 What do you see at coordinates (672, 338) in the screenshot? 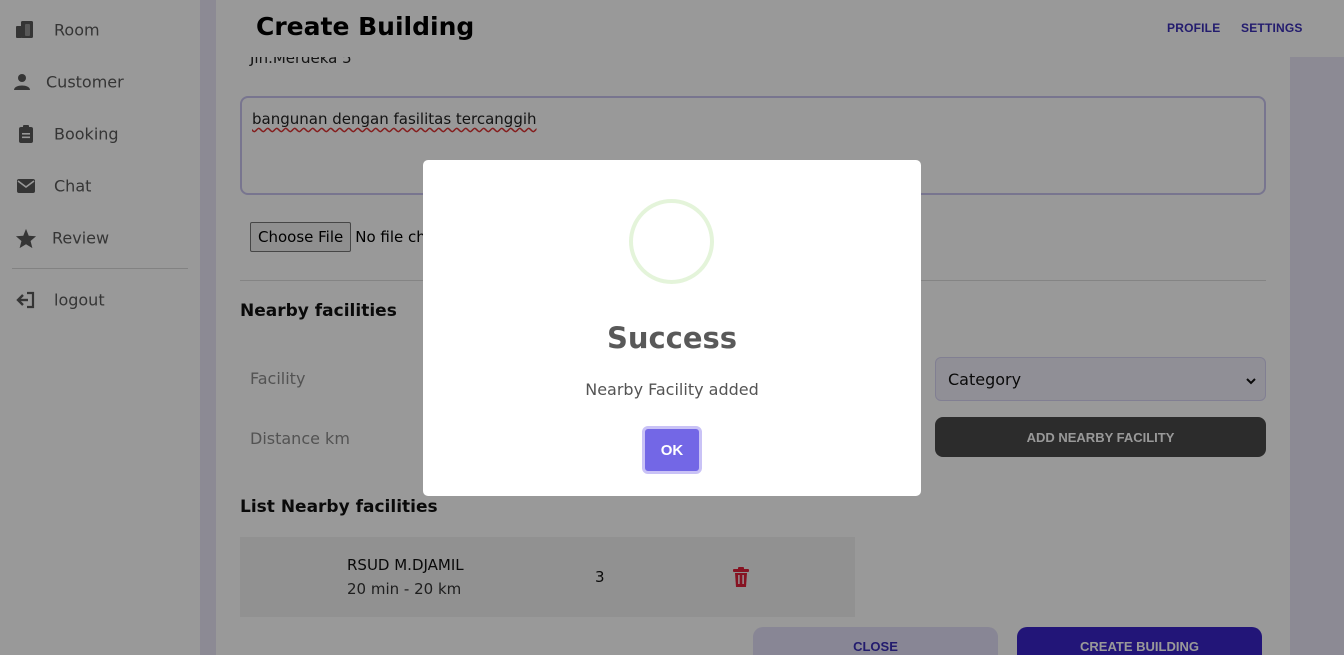
I see `dialog-title: Success` at bounding box center [672, 338].